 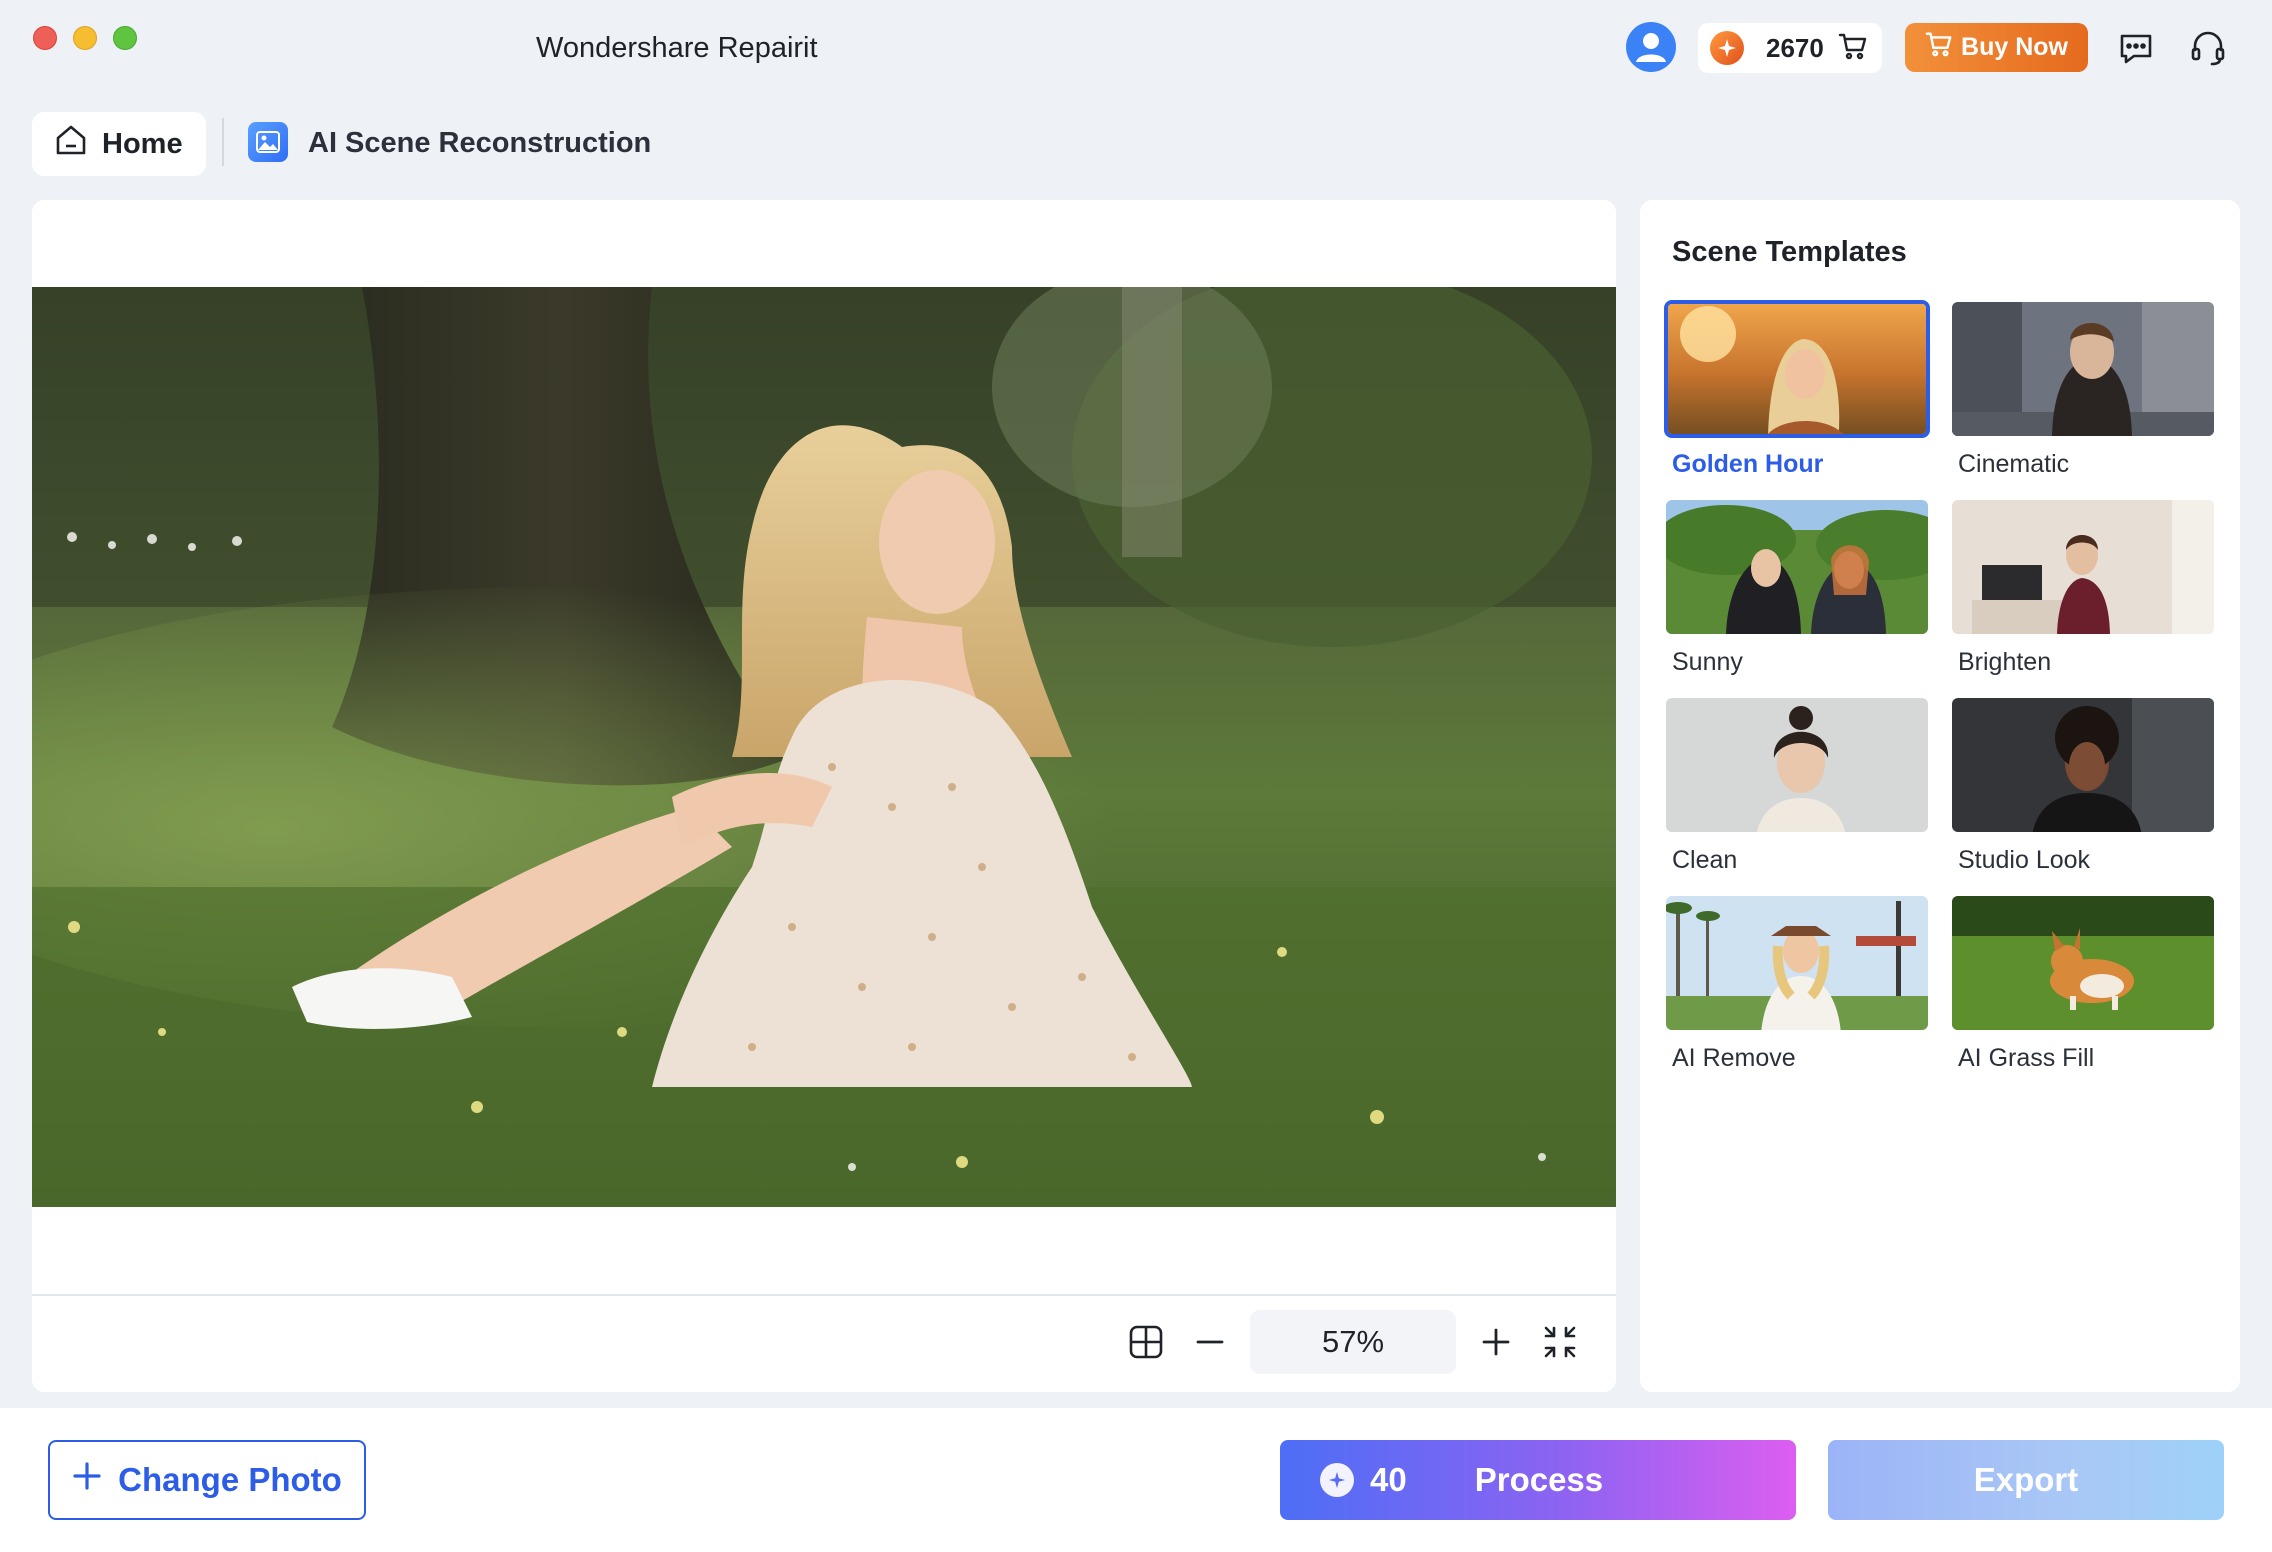 What do you see at coordinates (1146, 1342) in the screenshot?
I see `compare-view-icon` at bounding box center [1146, 1342].